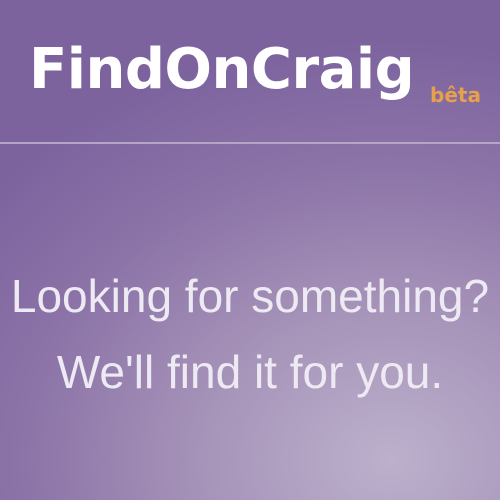  Describe the element at coordinates (250, 372) in the screenshot. I see `hero-tagline-line2: We'll find it for you.` at that location.